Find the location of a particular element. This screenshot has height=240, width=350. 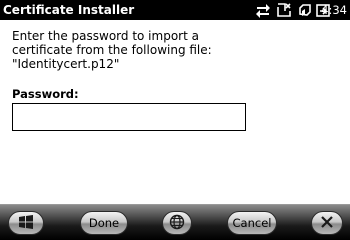

cancel-button-label: Cancel is located at coordinates (252, 223).